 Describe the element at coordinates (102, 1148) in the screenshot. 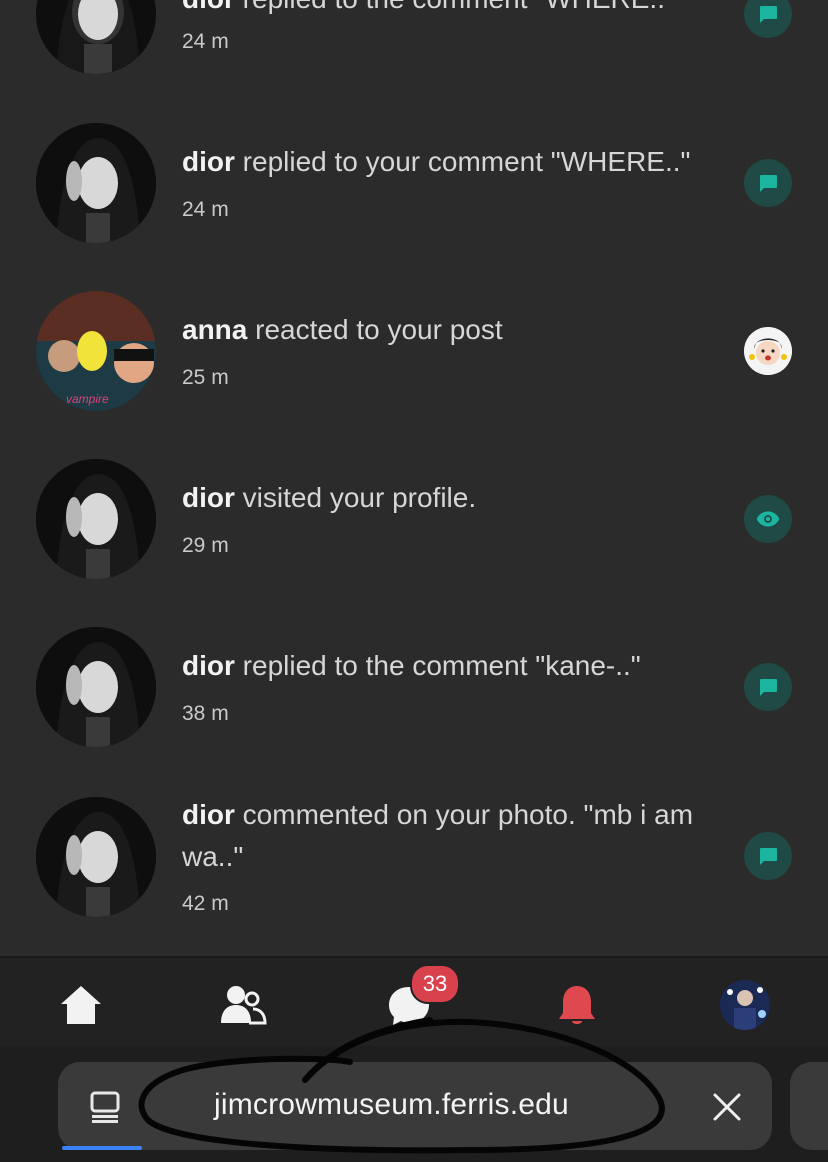

I see `active-tab-indicator` at that location.